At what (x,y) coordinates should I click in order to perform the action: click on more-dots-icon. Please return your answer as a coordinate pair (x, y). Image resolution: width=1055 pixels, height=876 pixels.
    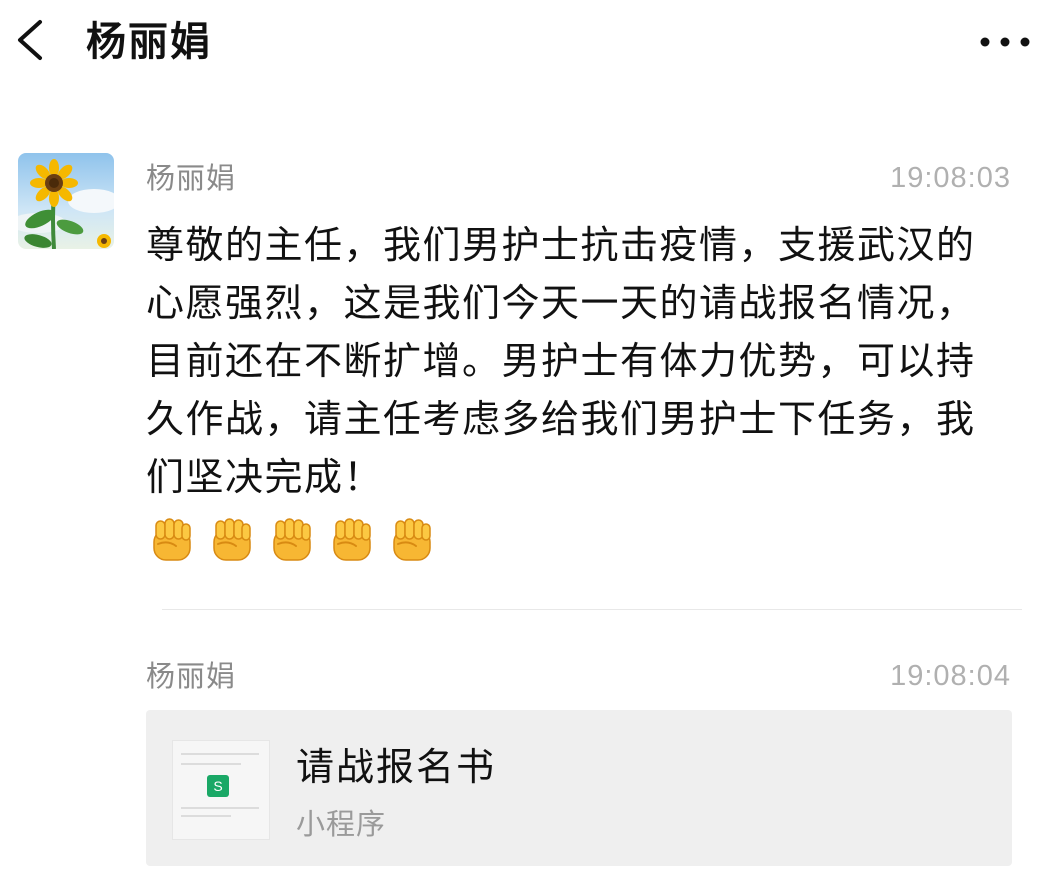
    Looking at the image, I should click on (1005, 42).